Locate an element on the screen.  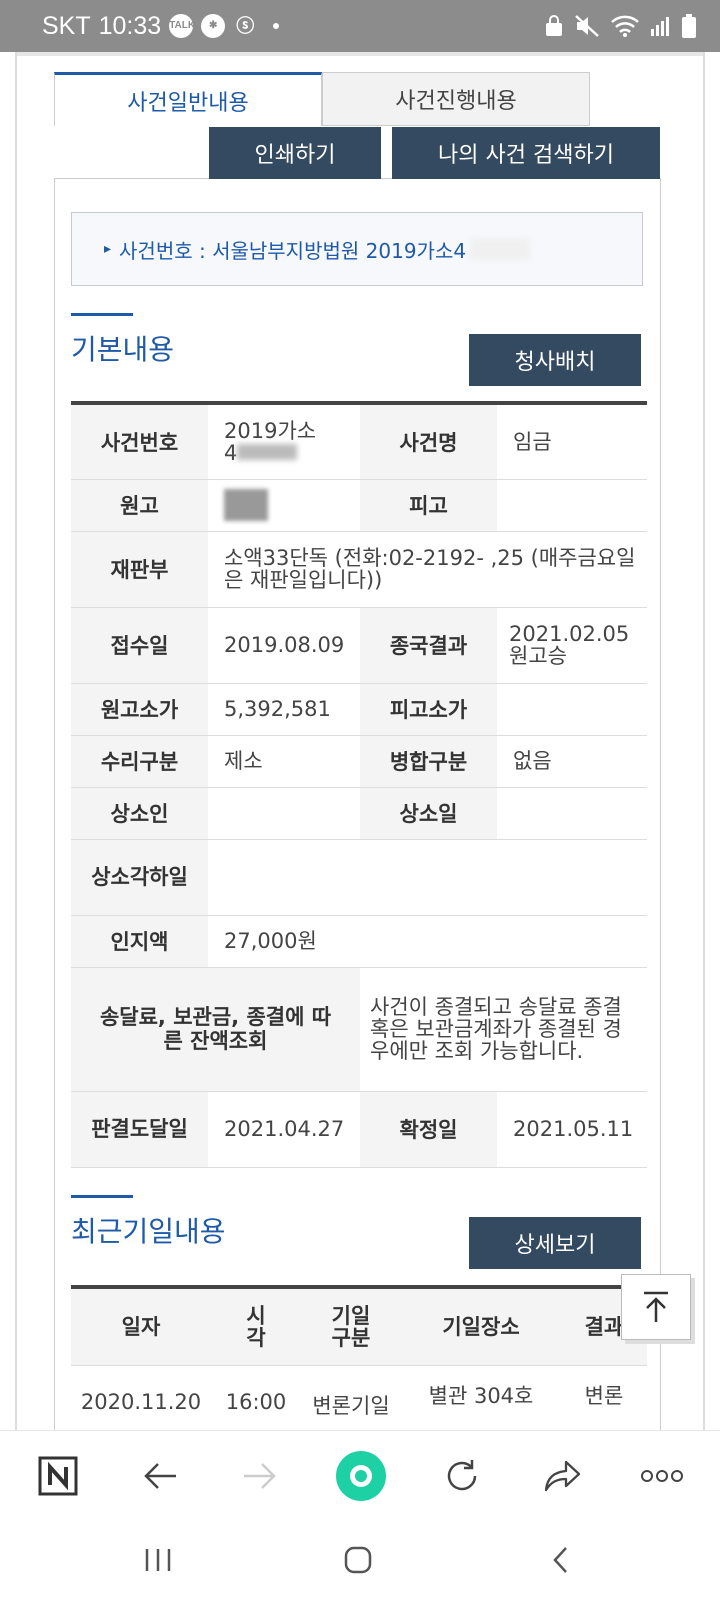
table-row: 접수일 2019.08.09 종국결과 2021.02.05 원고승 is located at coordinates (359, 645).